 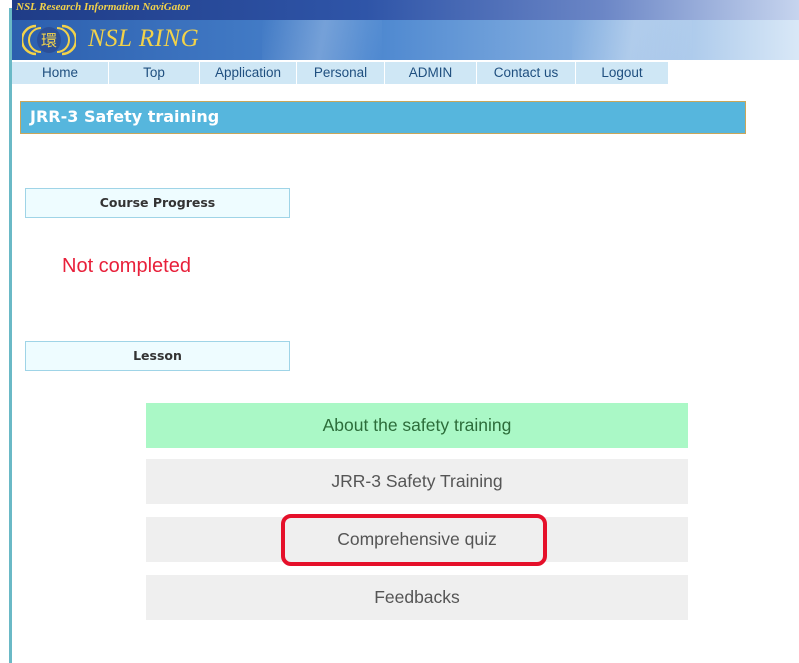 What do you see at coordinates (431, 73) in the screenshot?
I see `nav-tab-admin: ADMIN` at bounding box center [431, 73].